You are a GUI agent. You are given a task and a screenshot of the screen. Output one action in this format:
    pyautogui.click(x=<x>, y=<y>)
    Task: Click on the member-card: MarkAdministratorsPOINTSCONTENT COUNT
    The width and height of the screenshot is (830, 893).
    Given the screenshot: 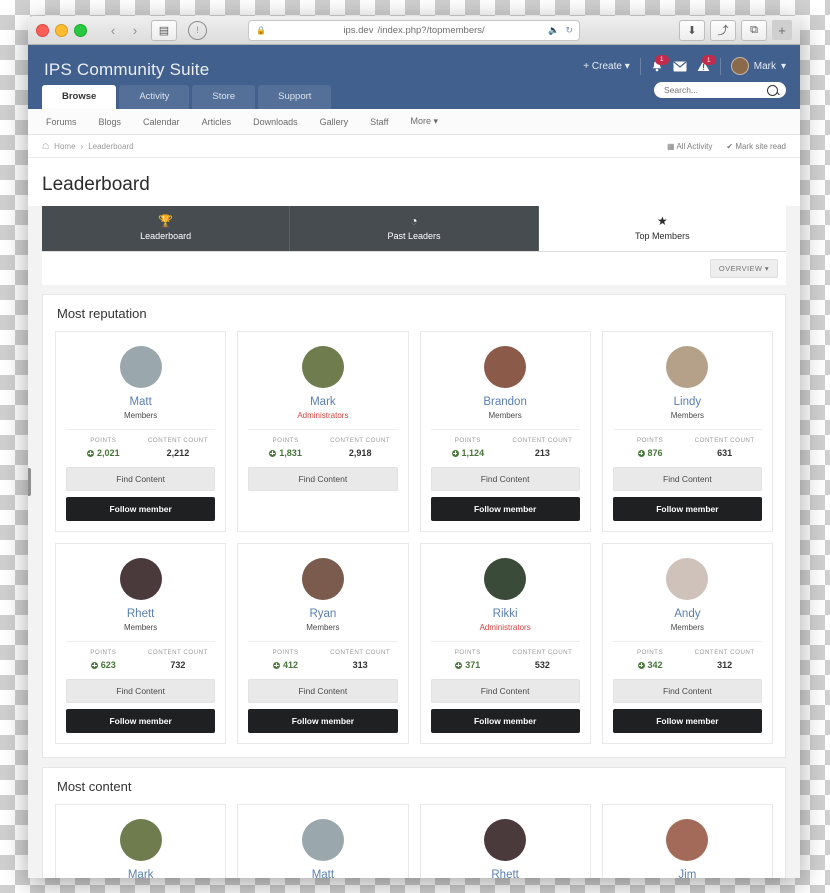 What is the action you would take?
    pyautogui.click(x=141, y=841)
    